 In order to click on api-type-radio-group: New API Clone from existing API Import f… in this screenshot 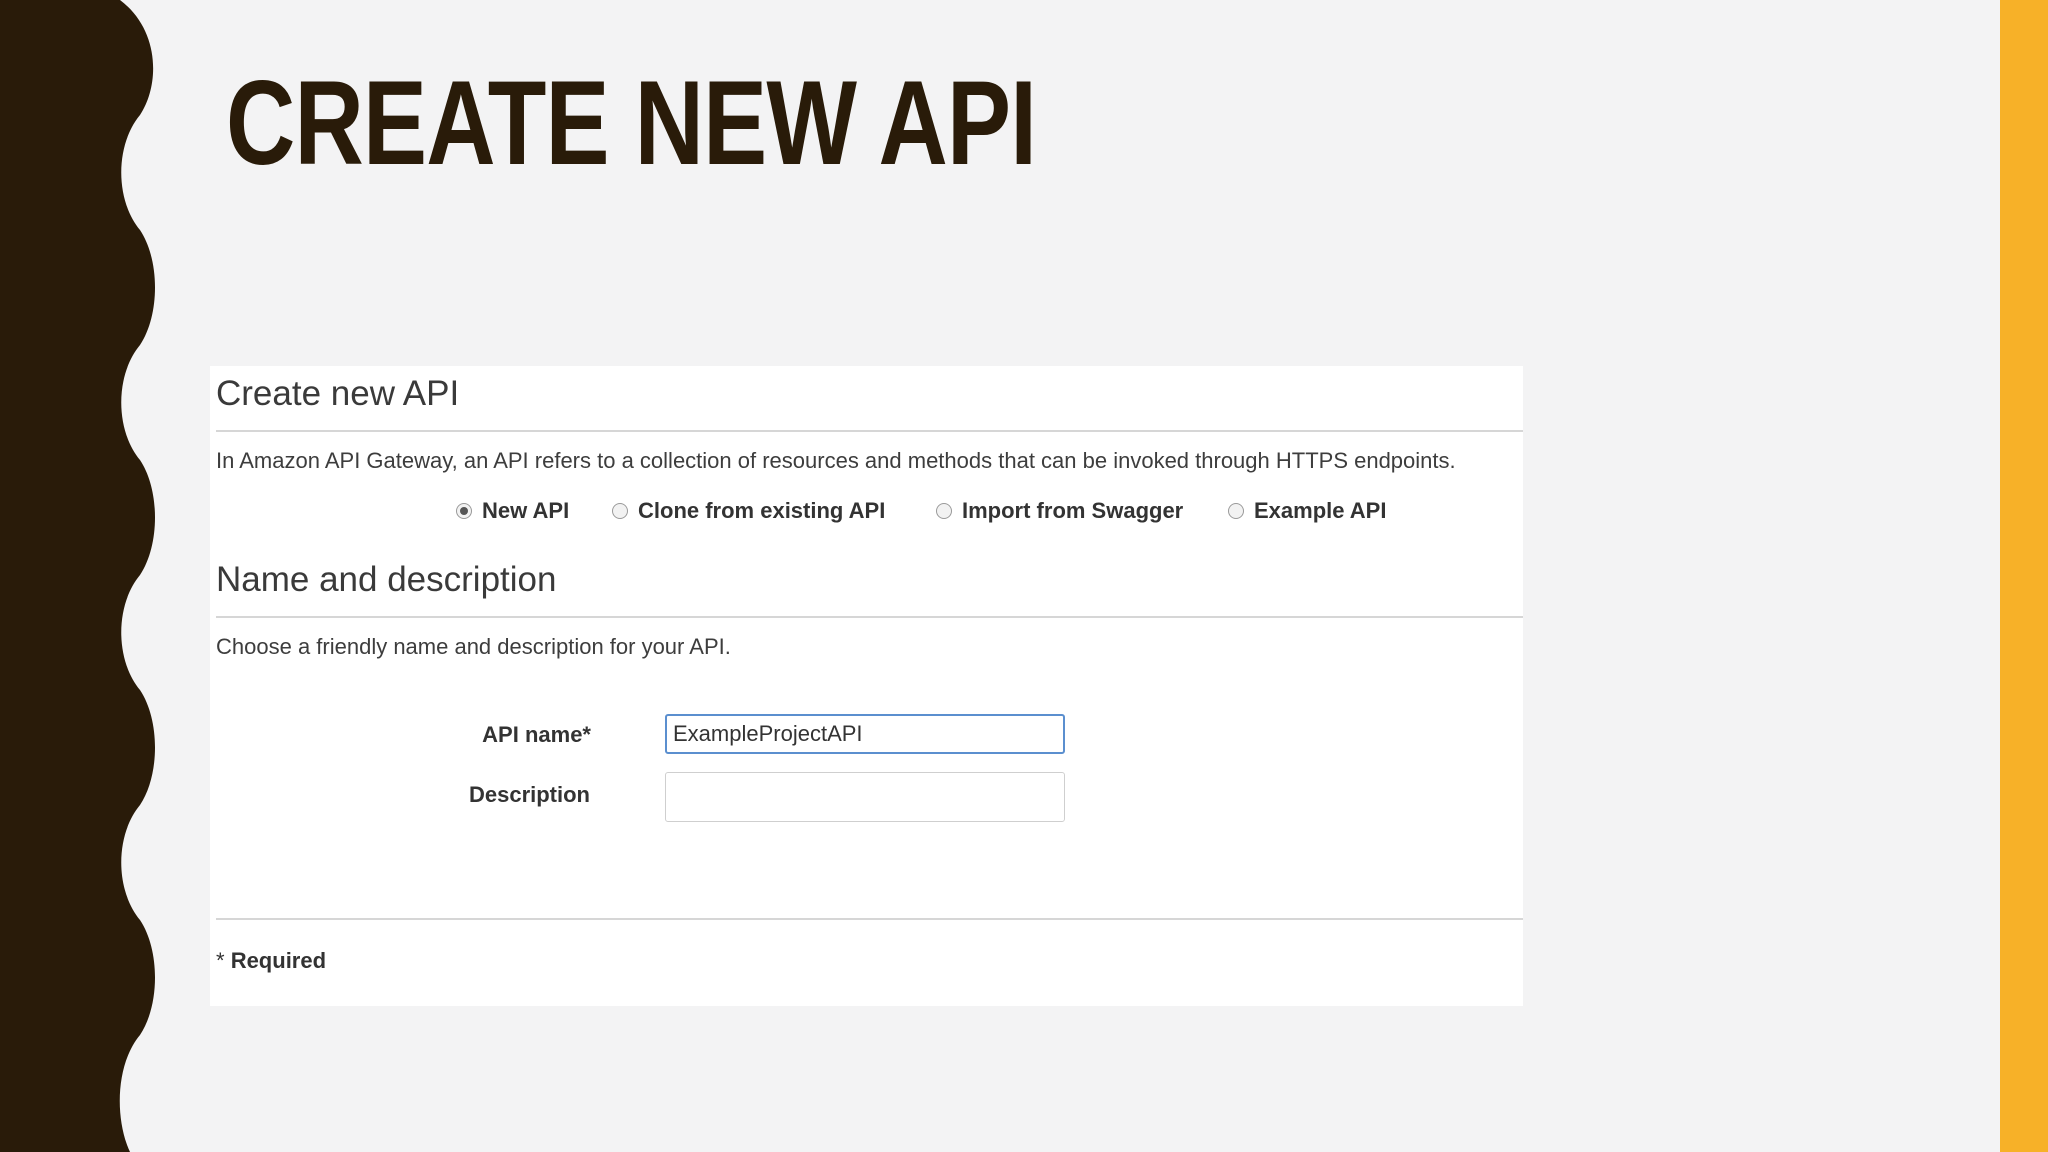, I will do `click(866, 513)`.